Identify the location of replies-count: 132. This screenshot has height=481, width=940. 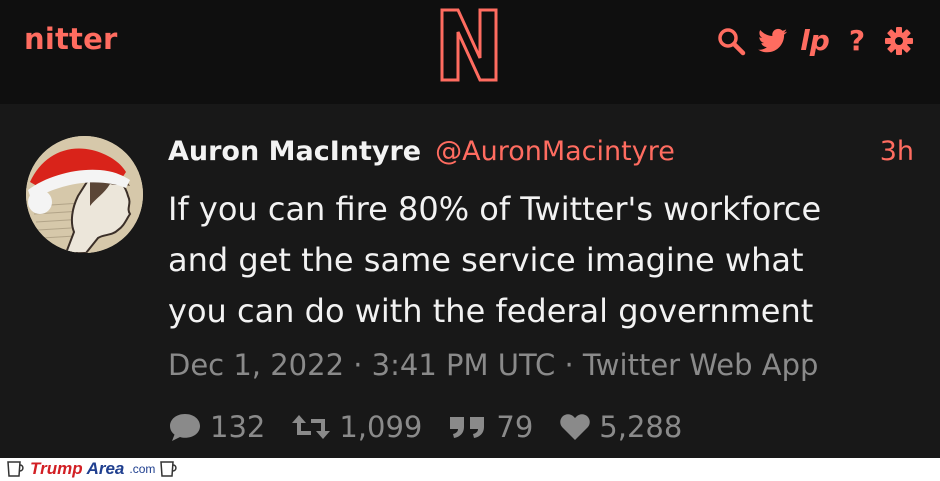
(238, 427).